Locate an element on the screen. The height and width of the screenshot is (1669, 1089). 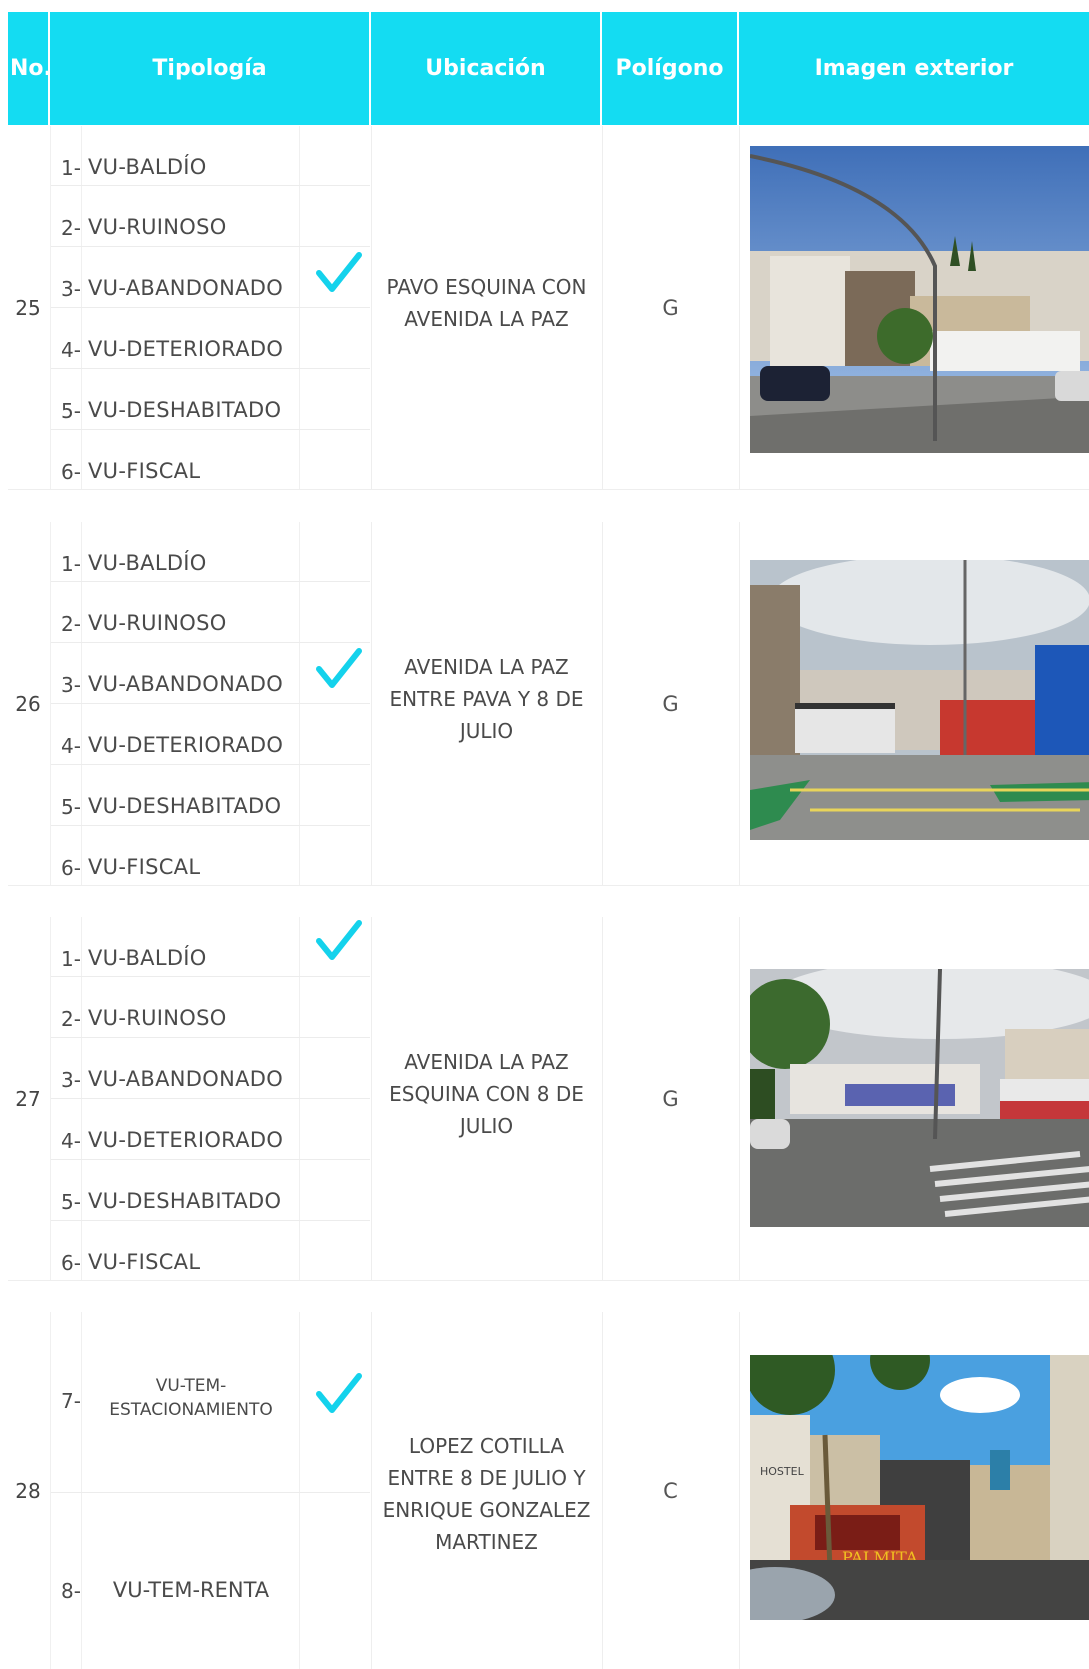
tipologia-option: 8- VU-TEM-RENTA is located at coordinates (210, 1581).